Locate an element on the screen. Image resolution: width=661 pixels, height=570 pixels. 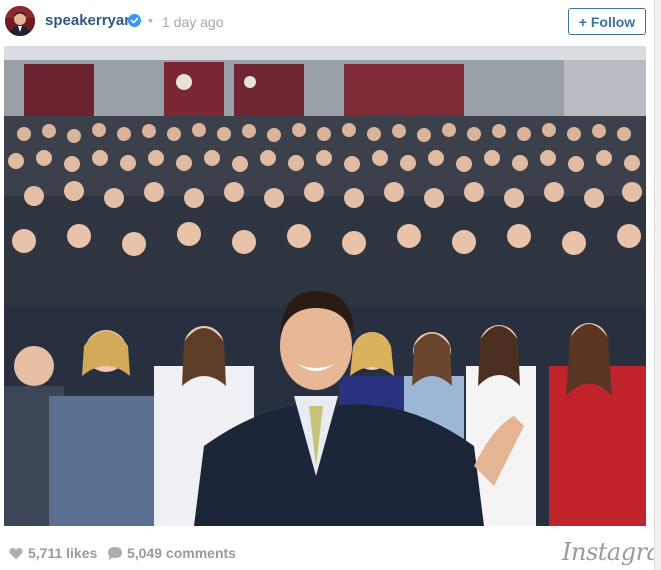
post-header: speakerryan • 1 day ago + Follow is located at coordinates (327, 22).